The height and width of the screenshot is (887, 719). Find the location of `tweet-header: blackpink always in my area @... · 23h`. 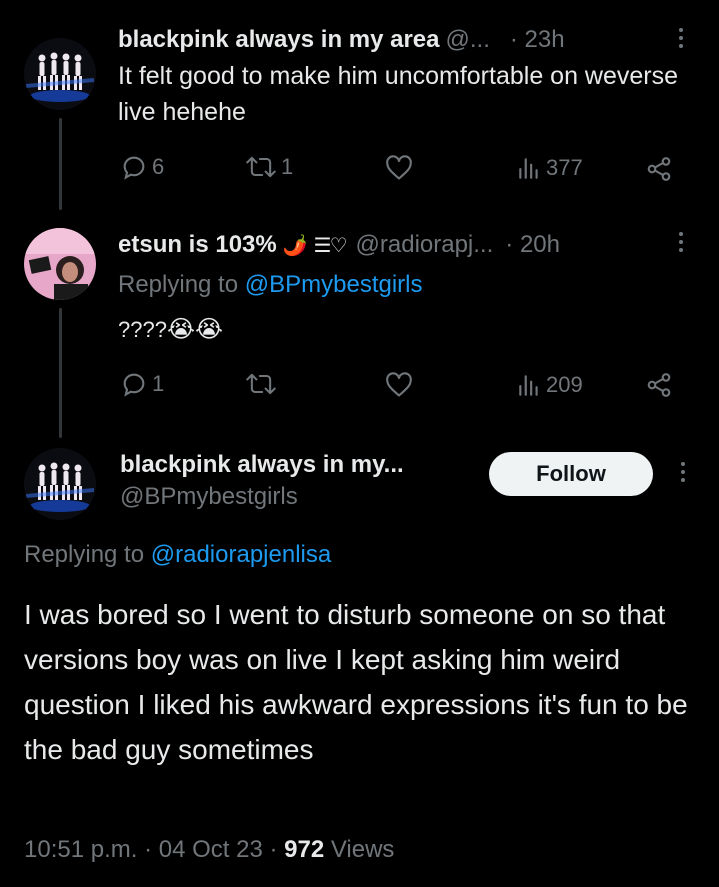

tweet-header: blackpink always in my area @... · 23h is located at coordinates (341, 40).